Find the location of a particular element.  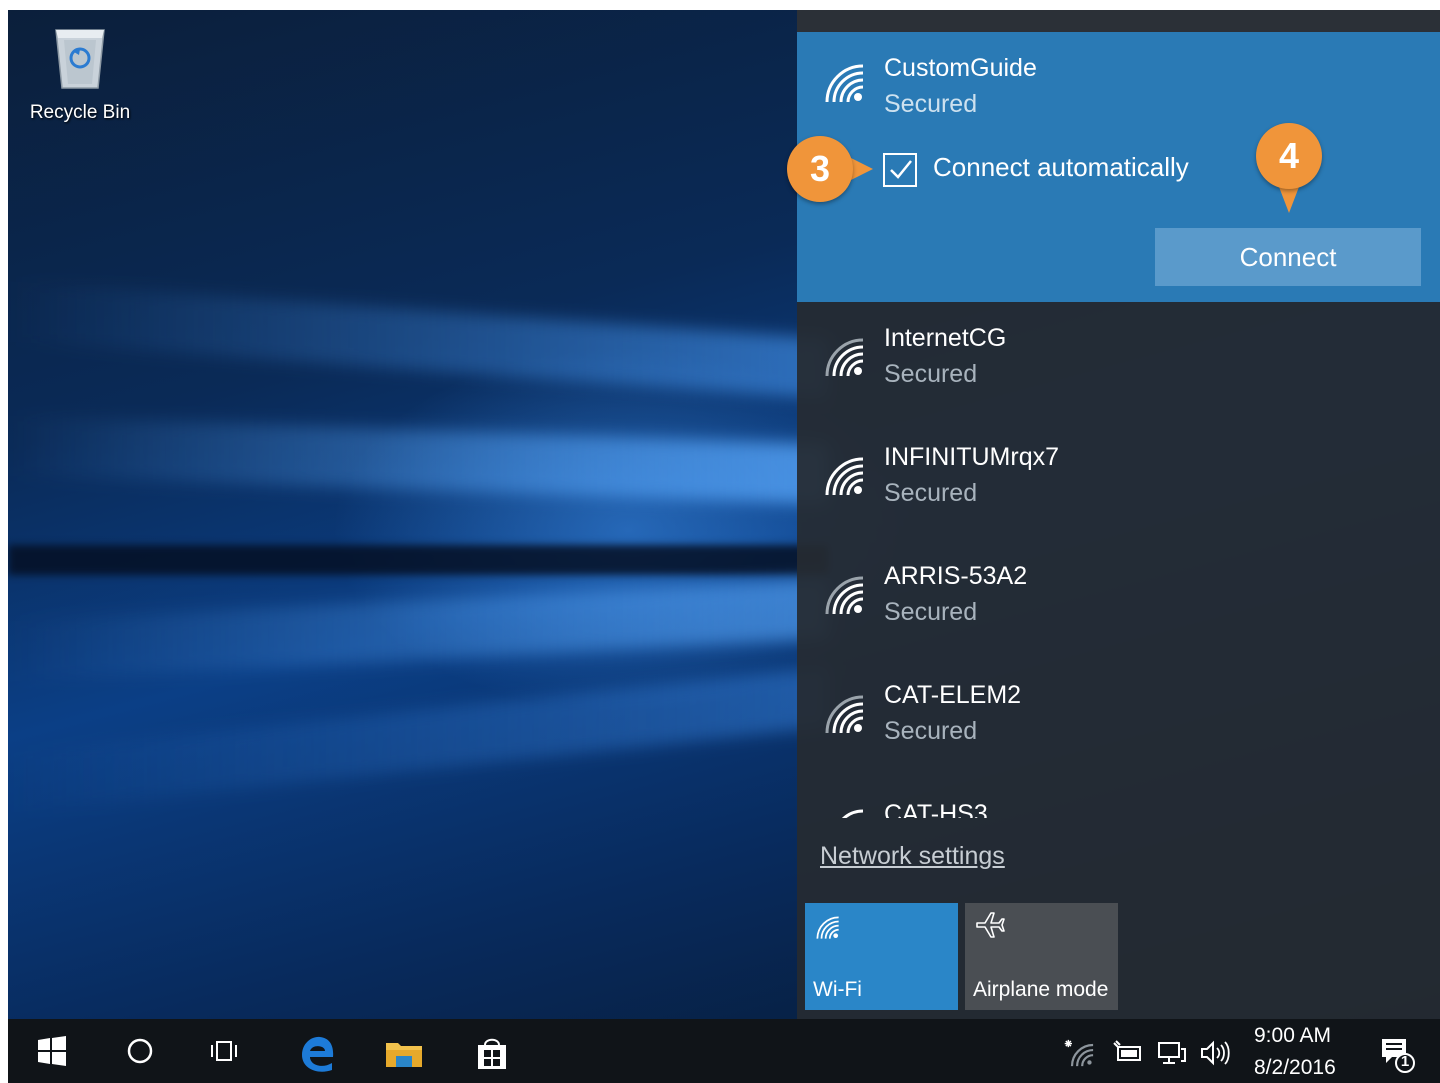

callout-badge: 4 is located at coordinates (1289, 156).